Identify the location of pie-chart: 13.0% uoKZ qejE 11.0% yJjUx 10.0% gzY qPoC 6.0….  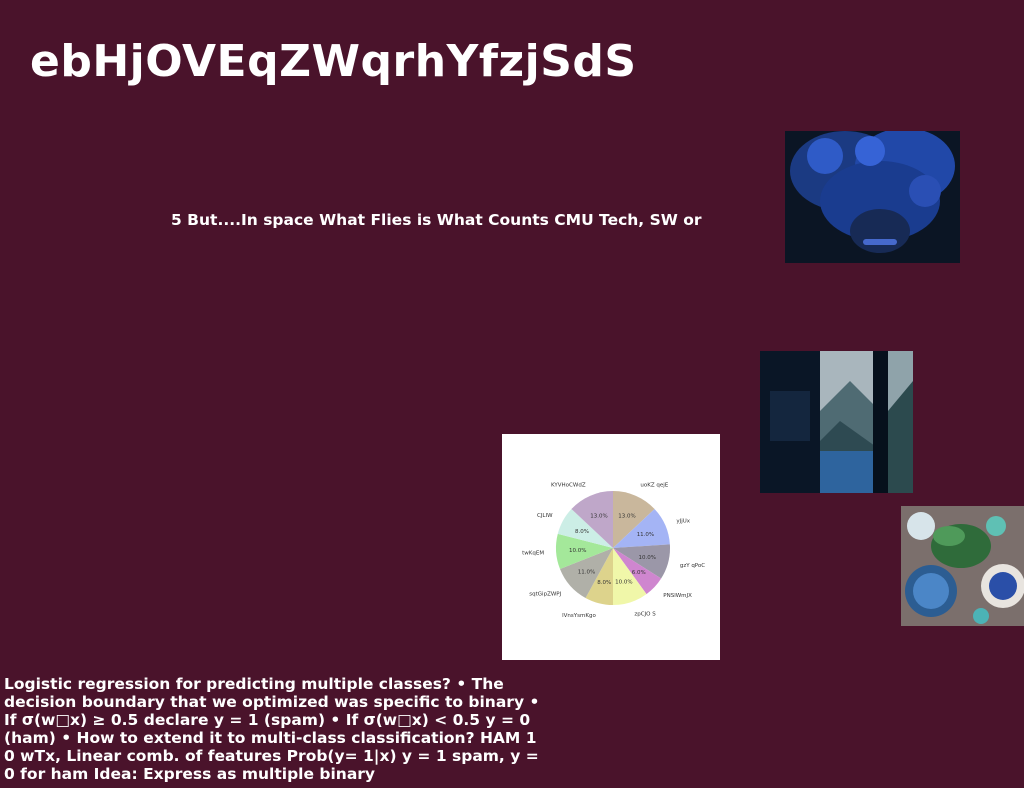
(611, 547).